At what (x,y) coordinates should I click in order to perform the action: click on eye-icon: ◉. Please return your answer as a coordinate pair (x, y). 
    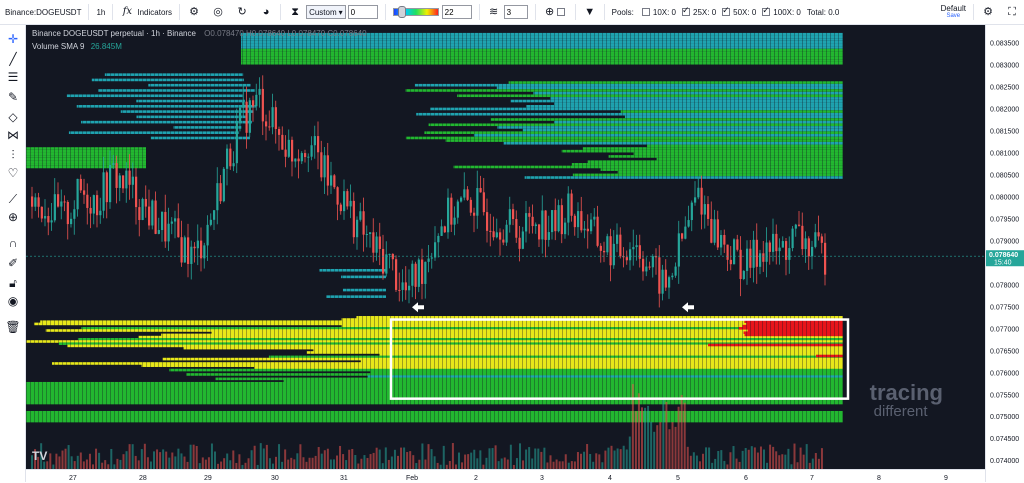
    Looking at the image, I should click on (13, 301).